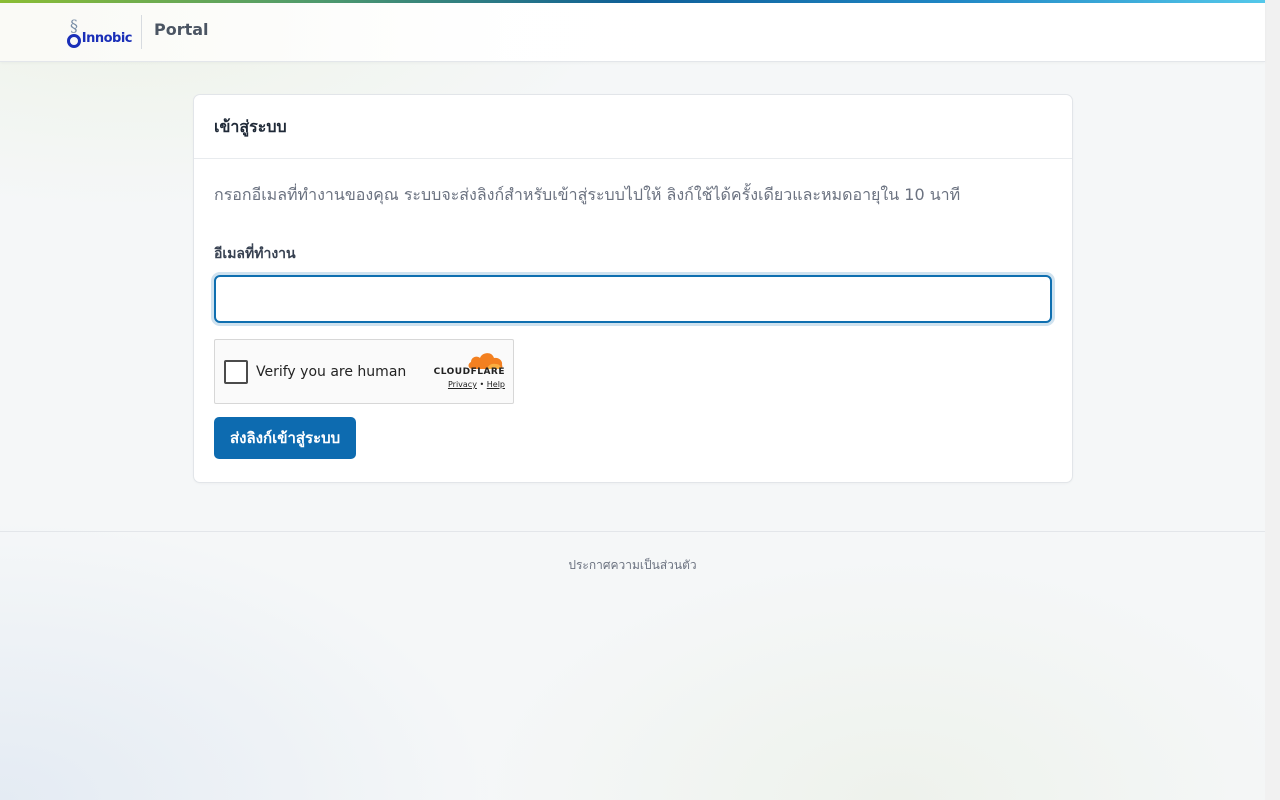  I want to click on logo-mark-icon: §, so click(76, 33).